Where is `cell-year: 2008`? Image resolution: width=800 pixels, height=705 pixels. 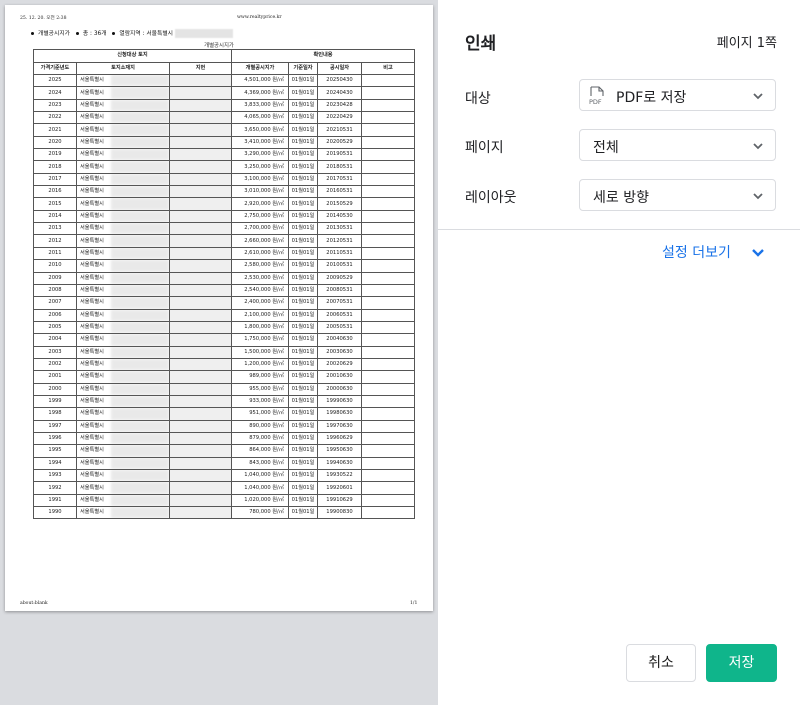
cell-year: 2008 is located at coordinates (55, 290).